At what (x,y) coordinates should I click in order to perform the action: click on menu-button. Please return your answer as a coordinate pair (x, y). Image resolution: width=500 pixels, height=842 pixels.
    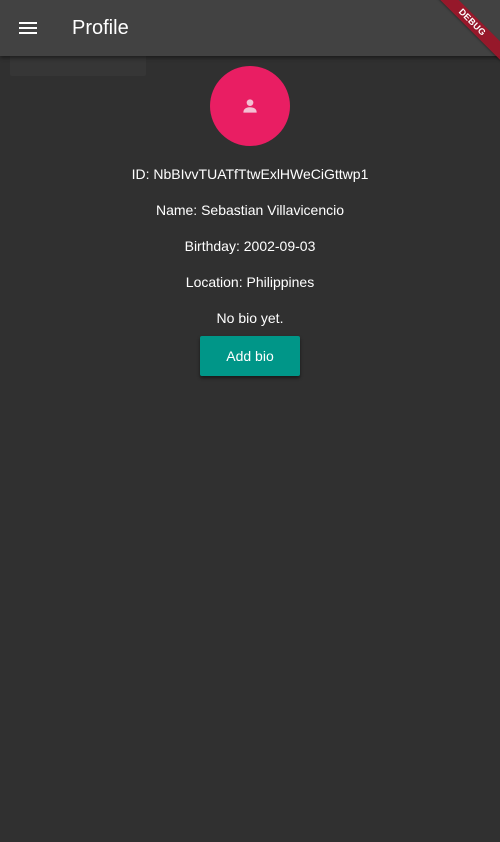
    Looking at the image, I should click on (28, 28).